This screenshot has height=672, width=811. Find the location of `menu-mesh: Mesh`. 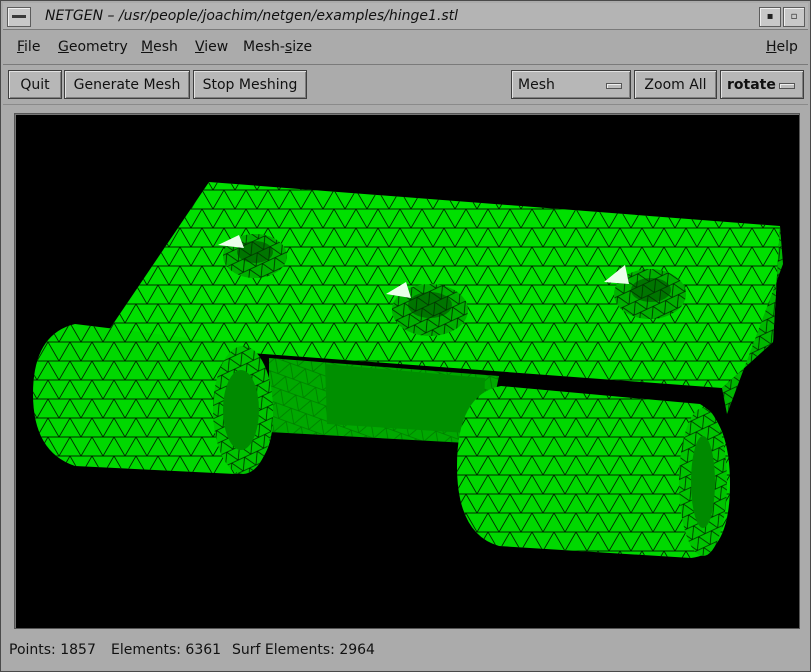

menu-mesh: Mesh is located at coordinates (159, 47).